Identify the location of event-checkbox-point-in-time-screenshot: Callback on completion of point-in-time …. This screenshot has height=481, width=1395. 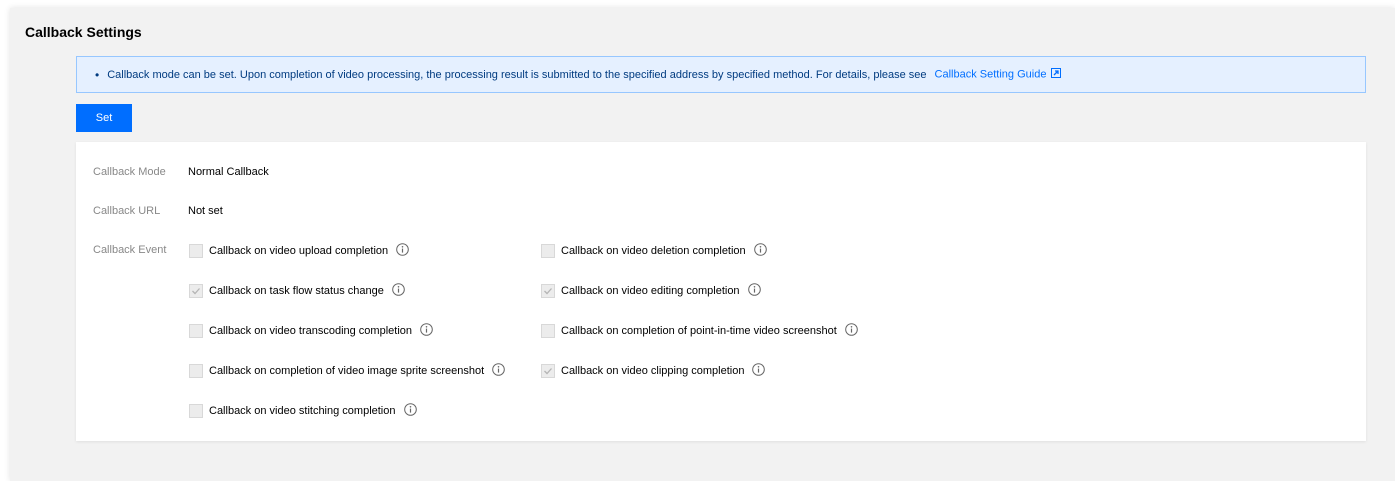
(699, 331).